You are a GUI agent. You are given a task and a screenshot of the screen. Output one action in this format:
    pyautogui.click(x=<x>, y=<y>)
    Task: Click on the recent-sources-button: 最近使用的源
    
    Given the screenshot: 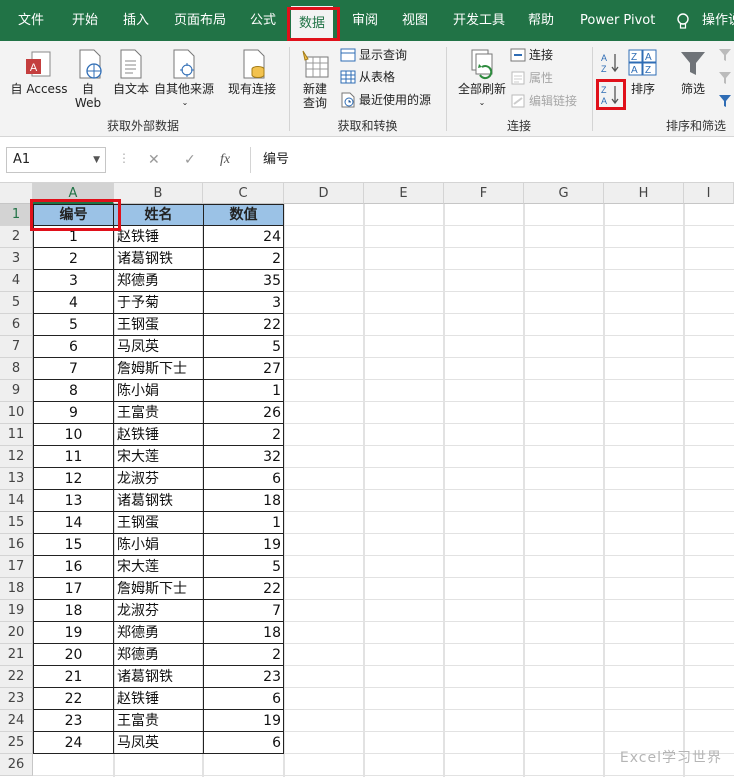 What is the action you would take?
    pyautogui.click(x=395, y=100)
    